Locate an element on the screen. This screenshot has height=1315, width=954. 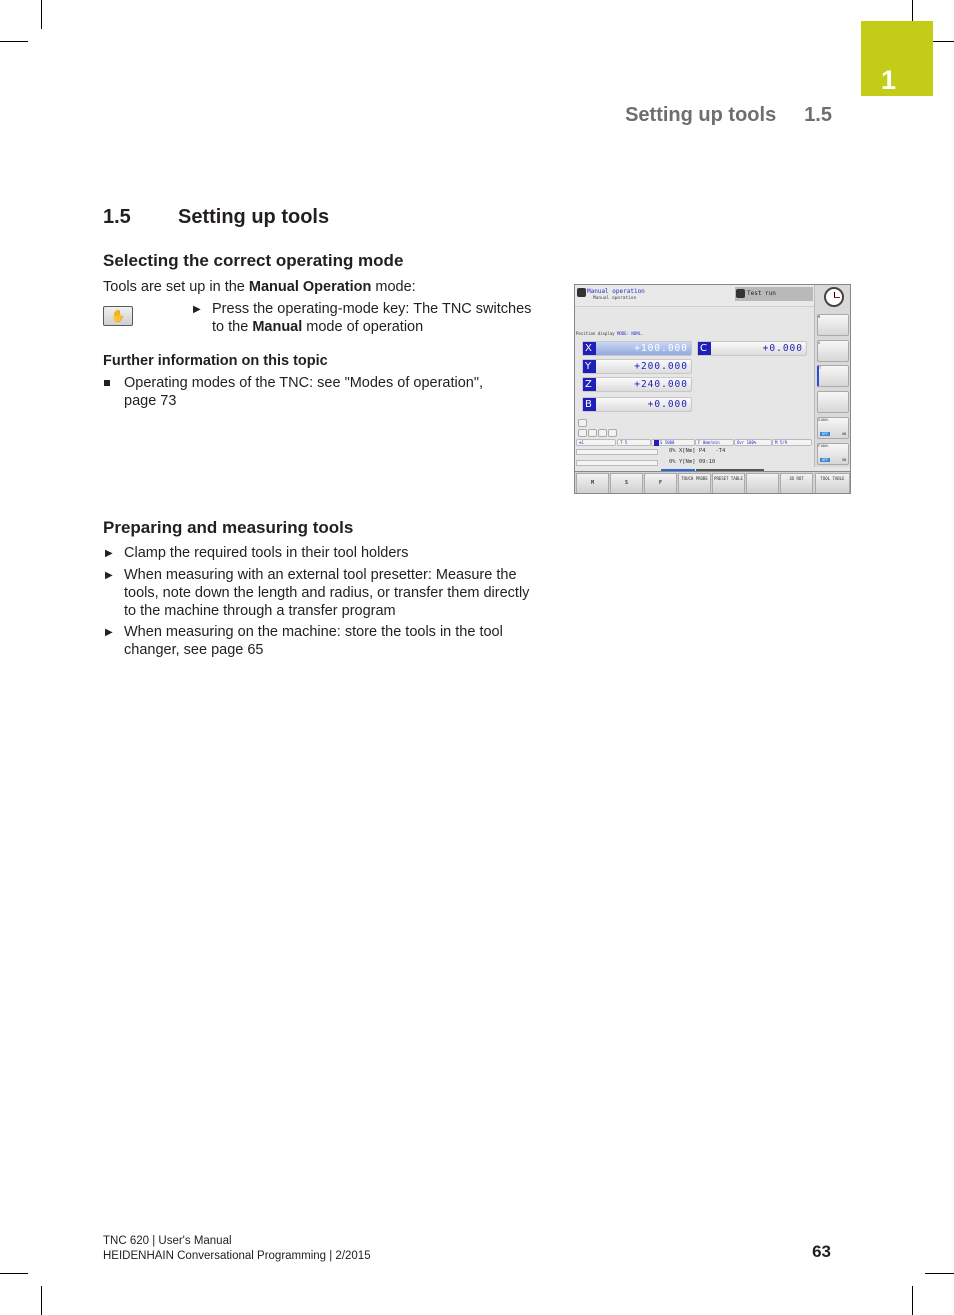
on-label: ON is located at coordinates (844, 434).